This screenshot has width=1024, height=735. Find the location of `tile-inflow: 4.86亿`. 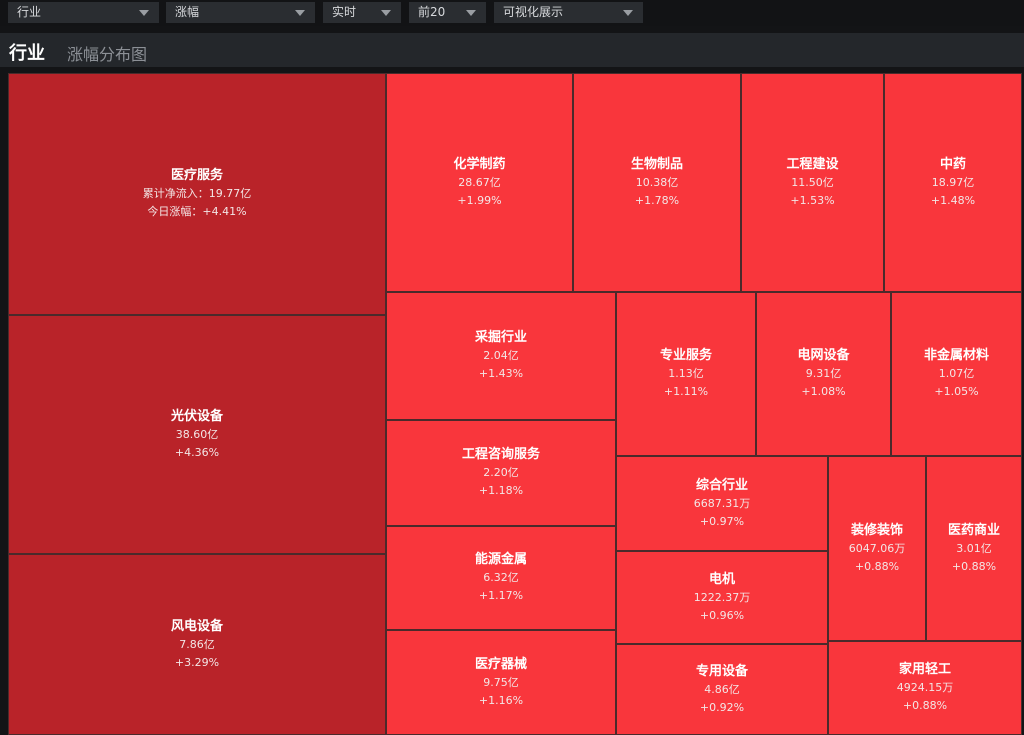

tile-inflow: 4.86亿 is located at coordinates (722, 689).